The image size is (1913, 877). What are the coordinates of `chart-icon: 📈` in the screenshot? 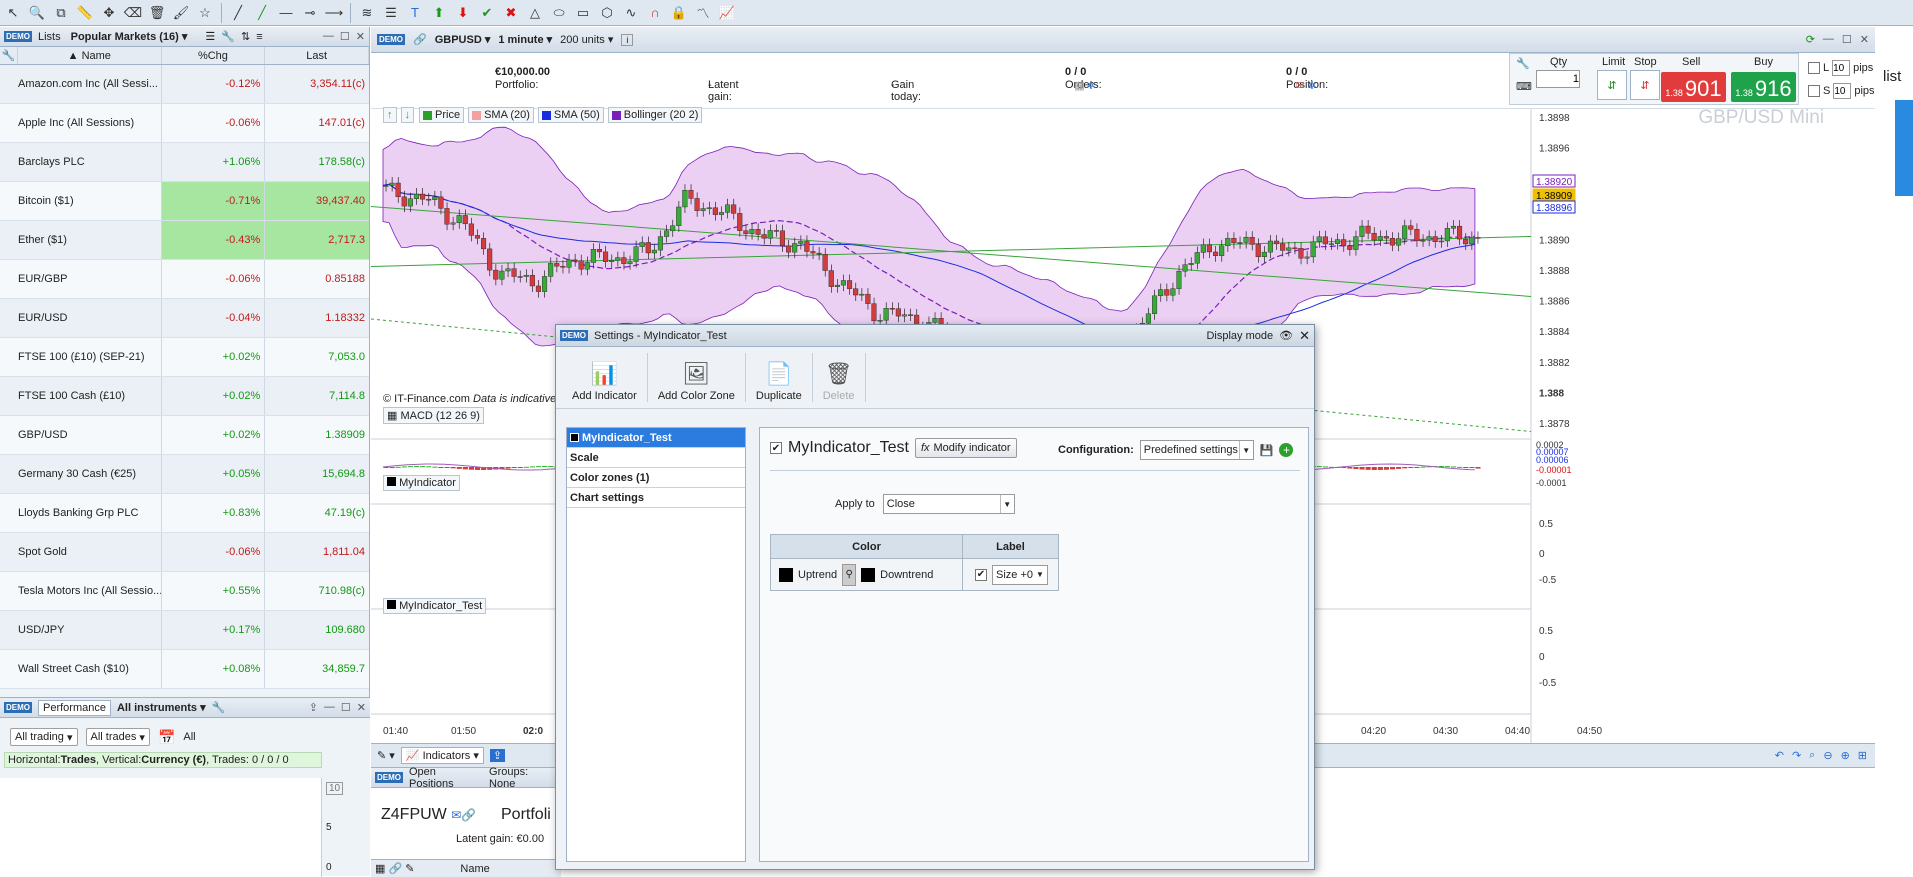 It's located at (727, 13).